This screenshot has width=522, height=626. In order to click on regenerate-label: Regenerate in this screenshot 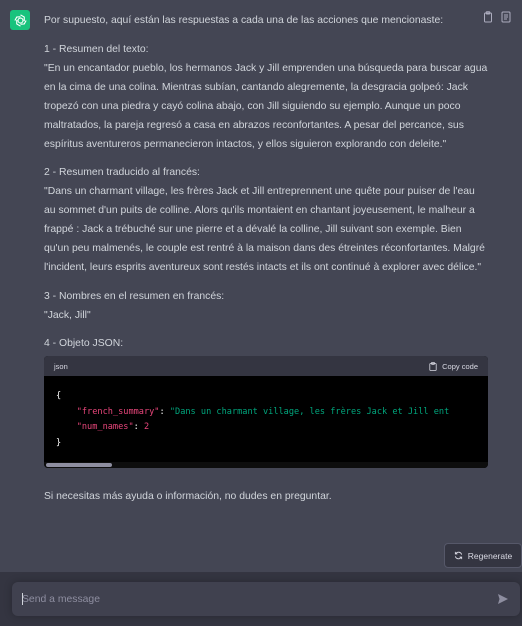, I will do `click(490, 555)`.